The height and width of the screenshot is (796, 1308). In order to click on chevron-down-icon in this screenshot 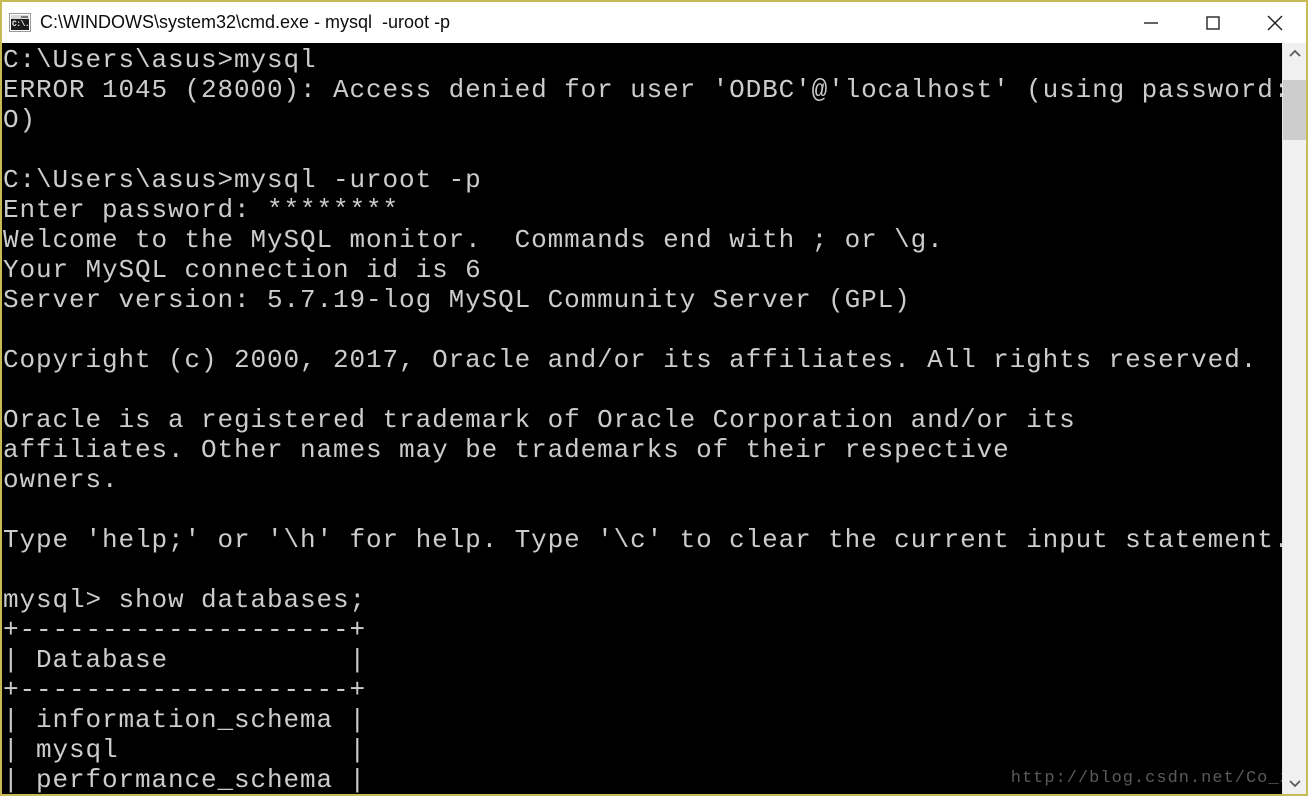, I will do `click(1294, 784)`.